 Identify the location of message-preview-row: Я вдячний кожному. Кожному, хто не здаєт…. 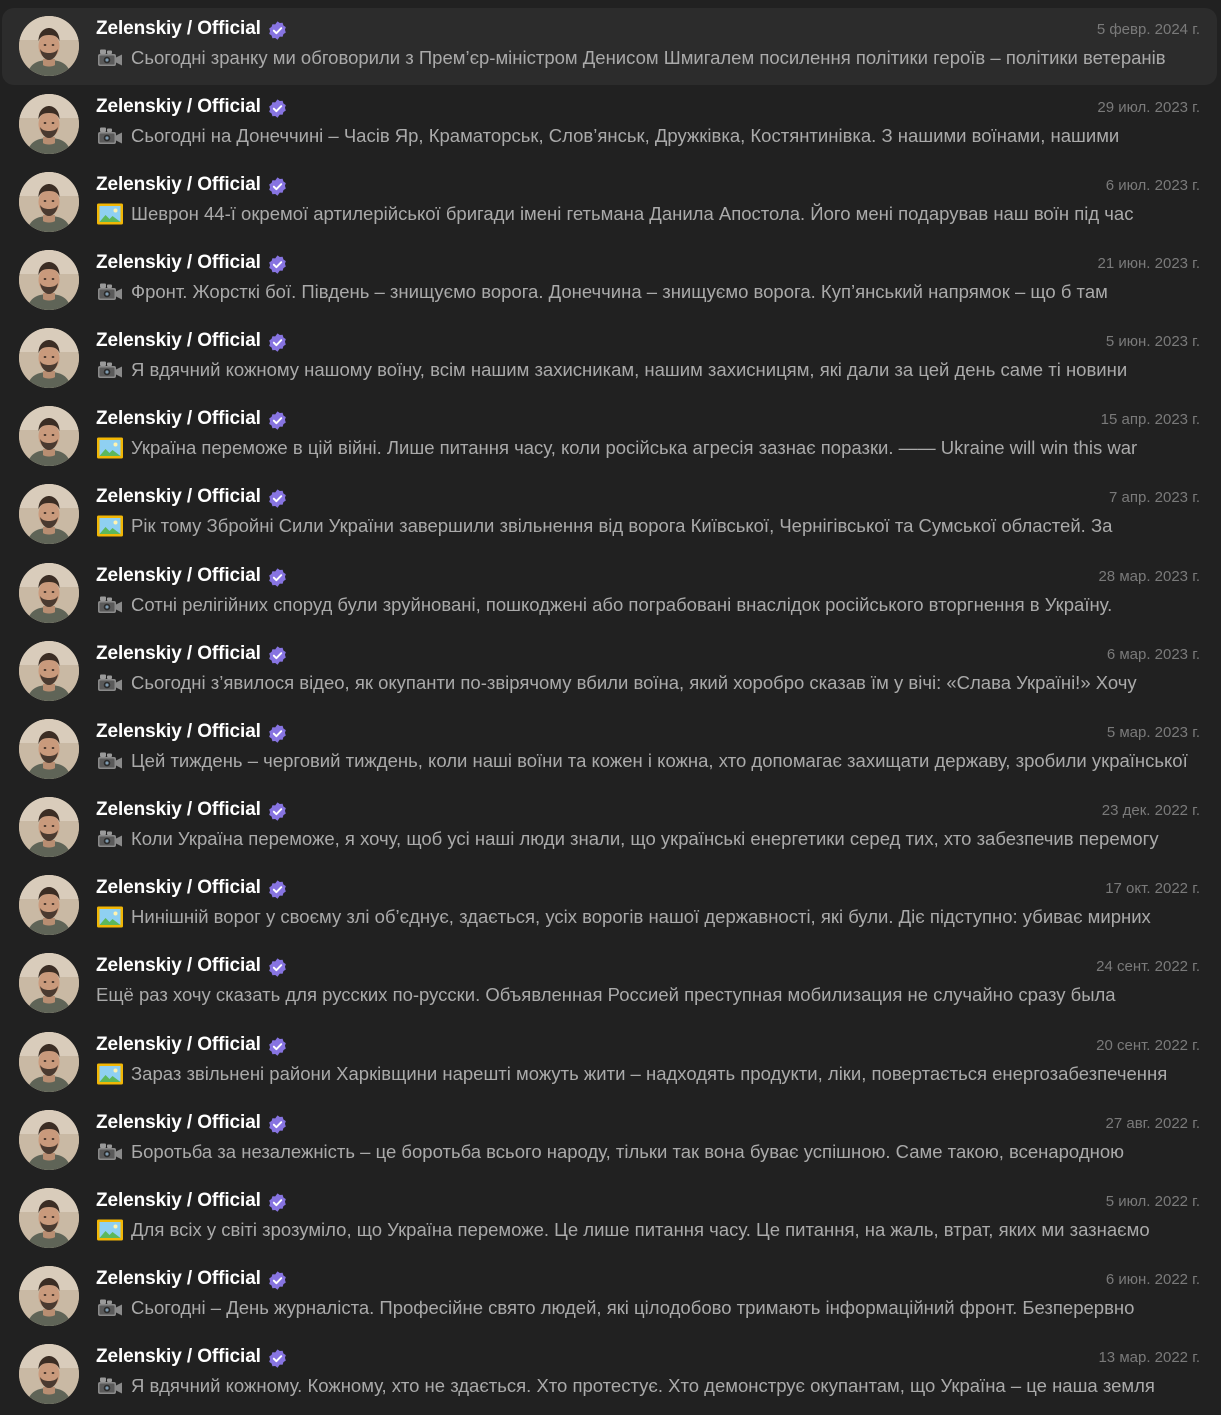
(648, 1386).